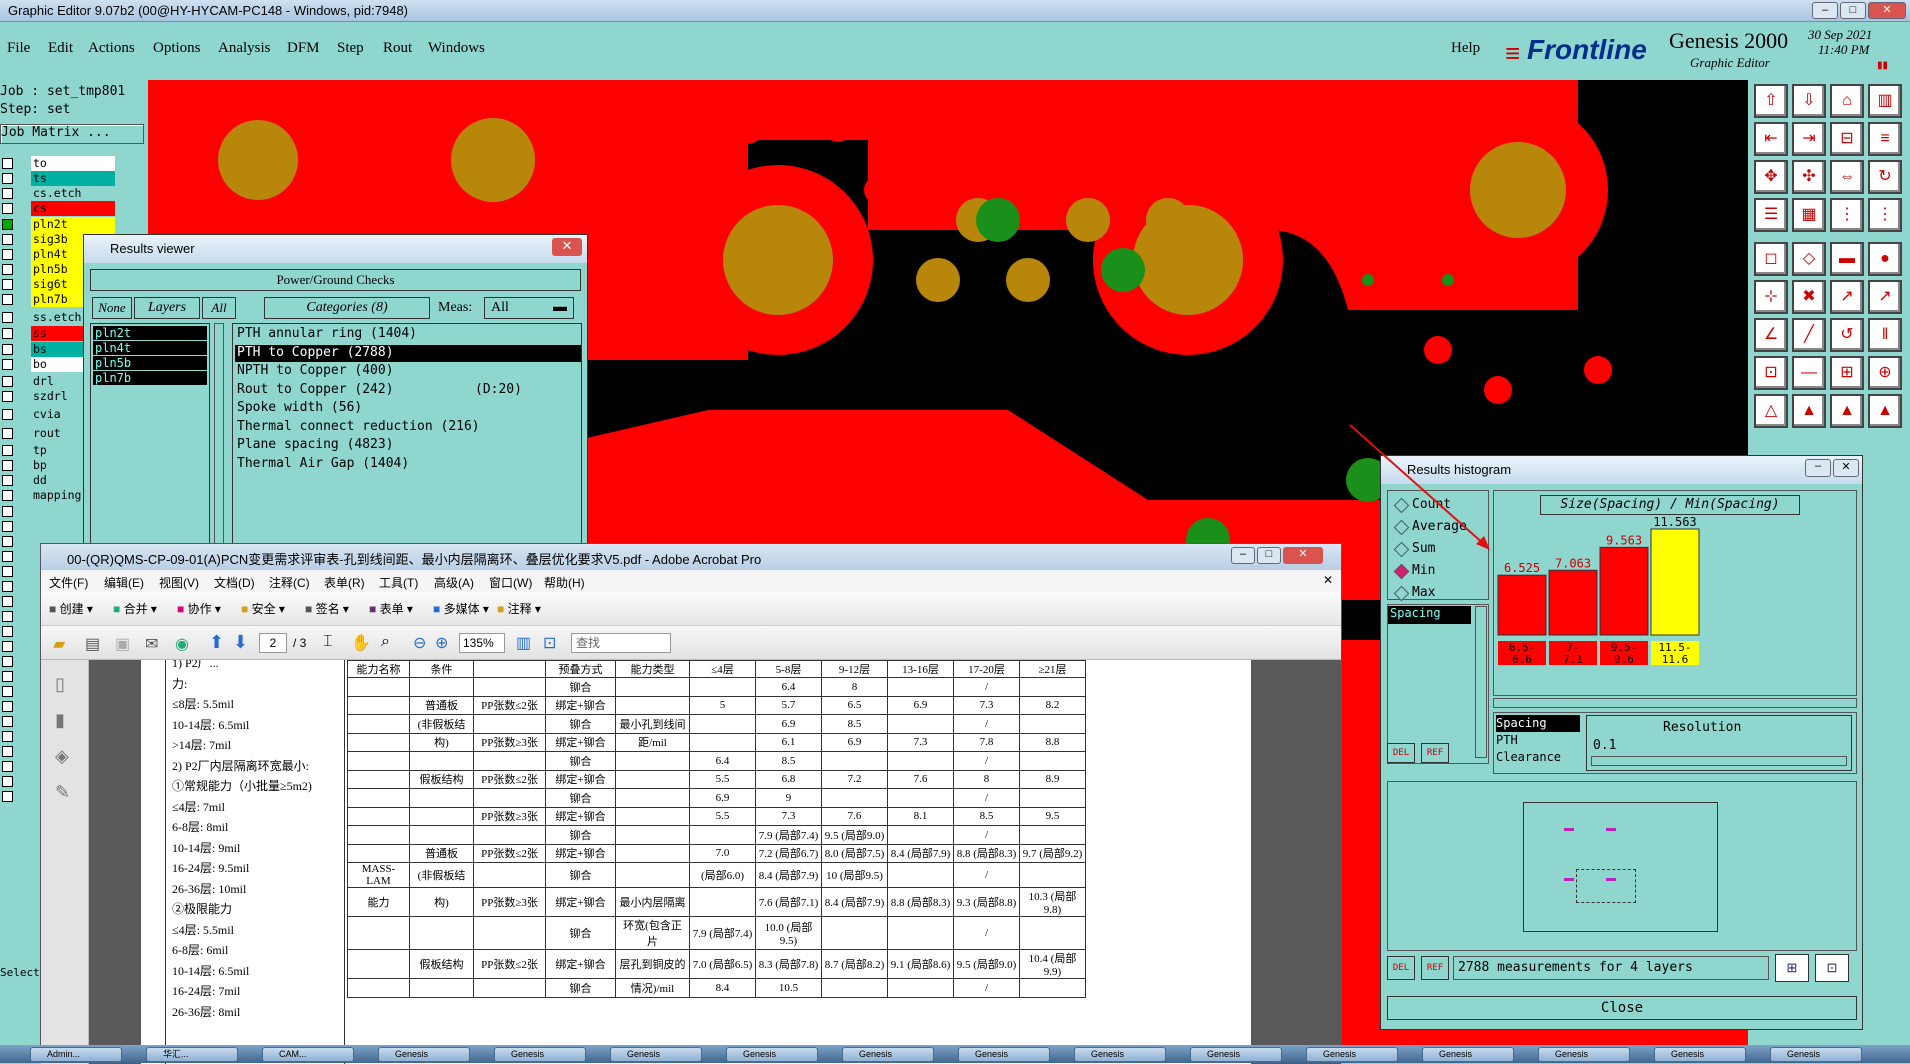 The height and width of the screenshot is (1064, 1910). Describe the element at coordinates (529, 308) in the screenshot. I see `meas-select: All ▬` at that location.